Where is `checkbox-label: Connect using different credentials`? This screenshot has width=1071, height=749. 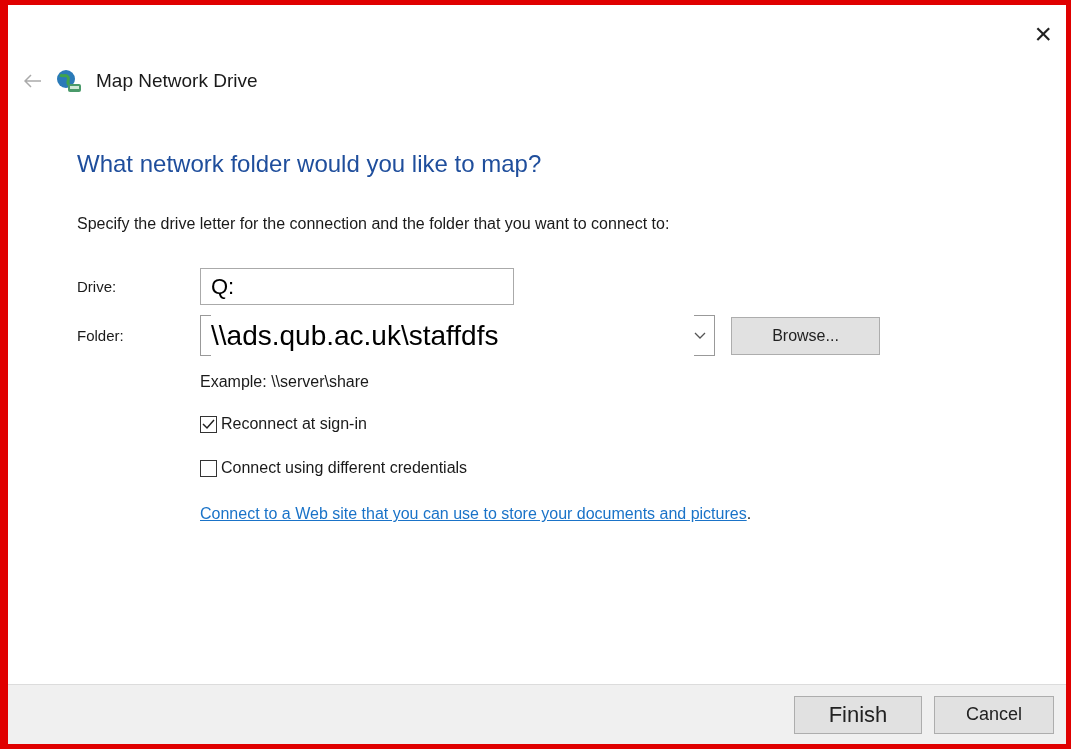
checkbox-label: Connect using different credentials is located at coordinates (344, 468).